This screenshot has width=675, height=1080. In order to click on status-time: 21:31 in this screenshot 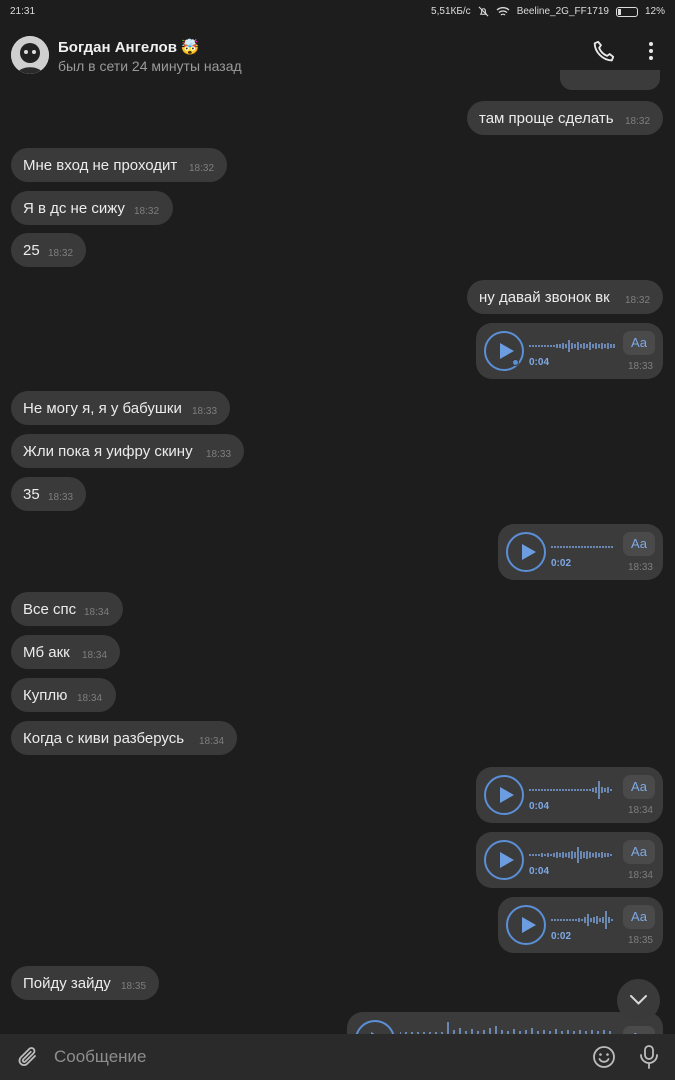, I will do `click(23, 11)`.